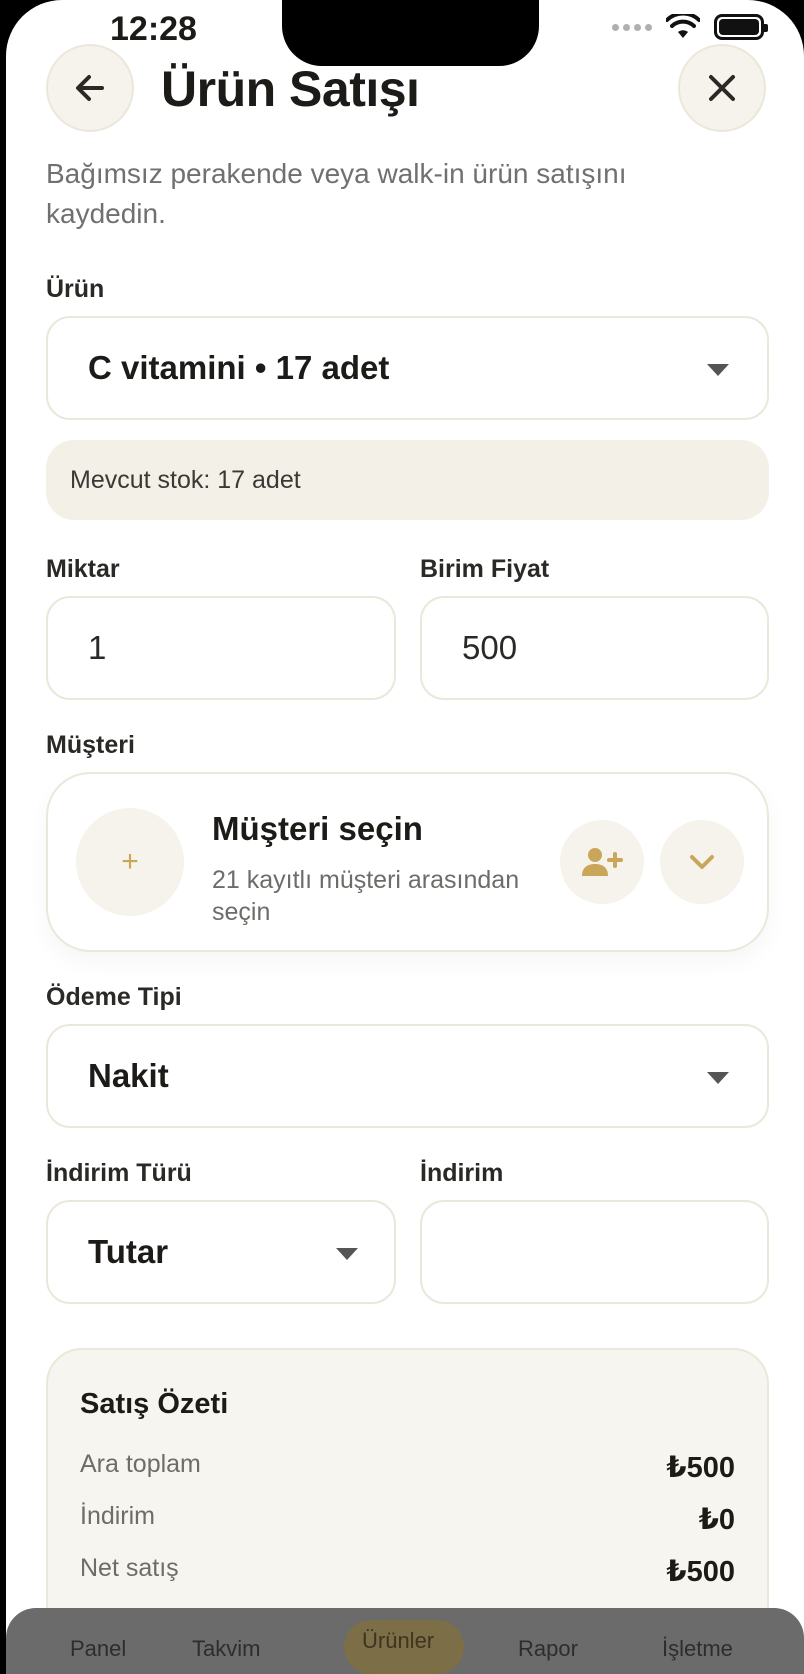  I want to click on quantity-value: 1, so click(97, 647).